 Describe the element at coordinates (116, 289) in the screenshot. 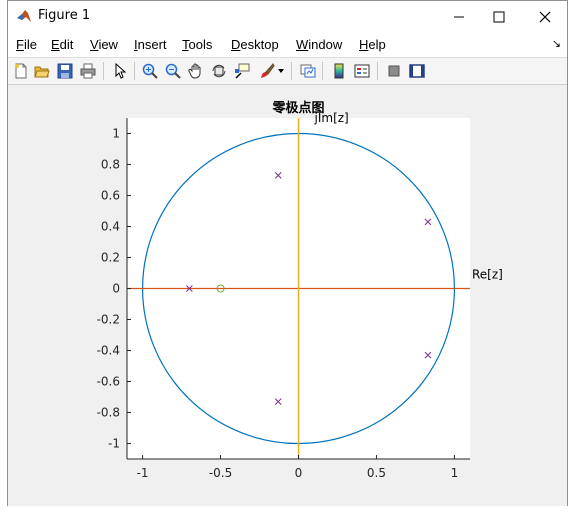

I see `y-tick-label: 0` at that location.